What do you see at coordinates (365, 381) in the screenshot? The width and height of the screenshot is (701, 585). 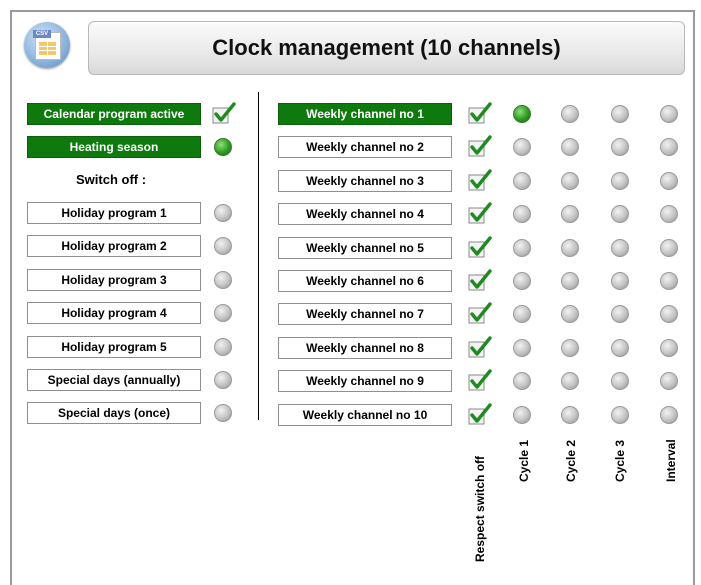 I see `weekly-channel-button: Weekly channel no 9` at bounding box center [365, 381].